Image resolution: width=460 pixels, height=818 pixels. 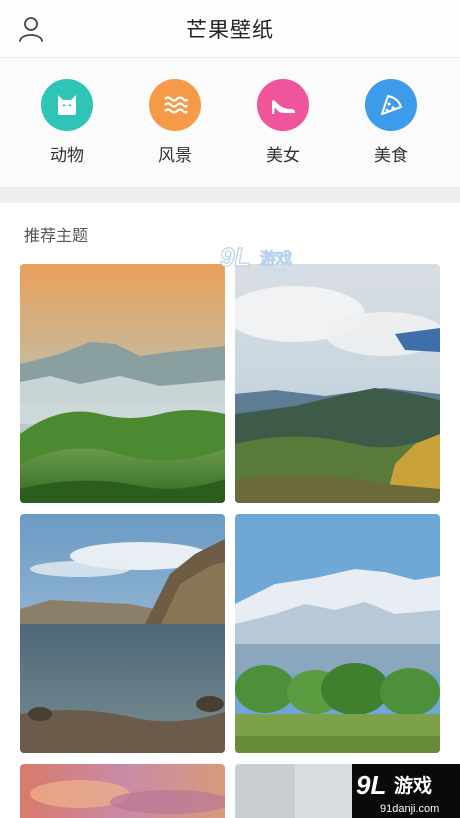 I want to click on watermark-logo-text: 9L, so click(x=235, y=257).